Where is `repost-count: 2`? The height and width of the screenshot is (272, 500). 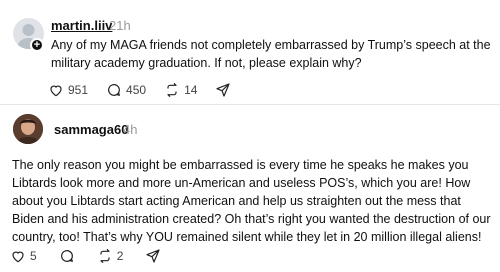 repost-count: 2 is located at coordinates (120, 256).